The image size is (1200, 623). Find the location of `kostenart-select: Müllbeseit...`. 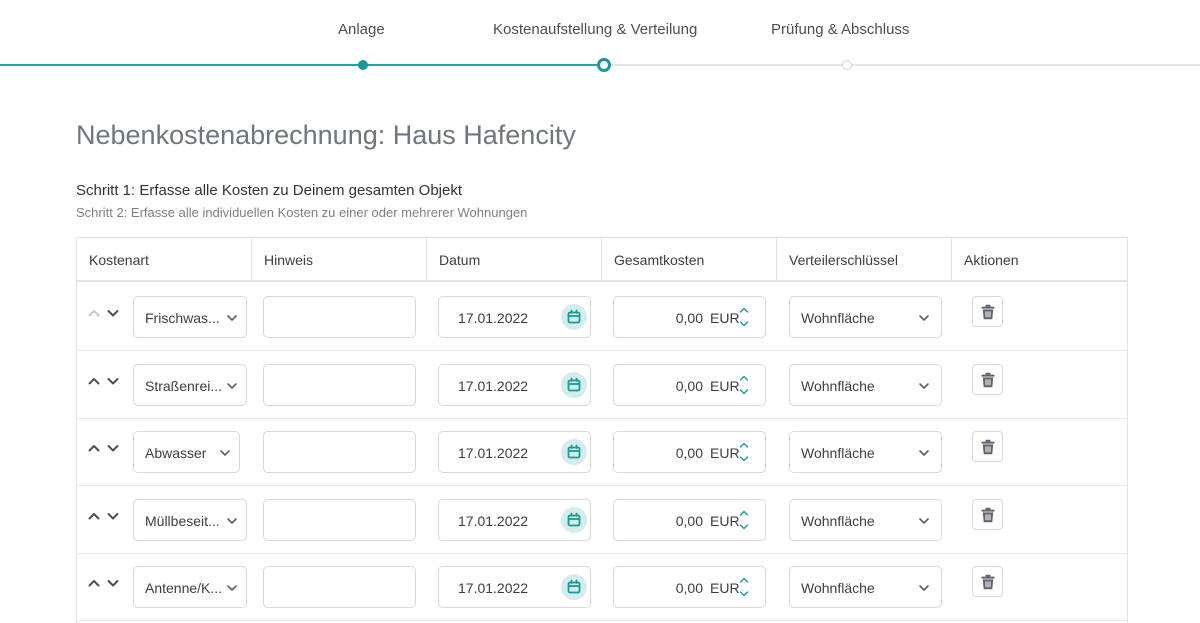

kostenart-select: Müllbeseit... is located at coordinates (190, 519).